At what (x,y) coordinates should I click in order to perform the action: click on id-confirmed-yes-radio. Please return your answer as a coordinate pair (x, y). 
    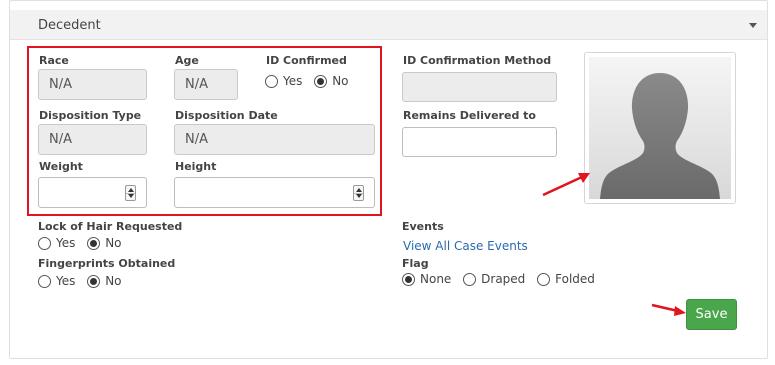
    Looking at the image, I should click on (271, 81).